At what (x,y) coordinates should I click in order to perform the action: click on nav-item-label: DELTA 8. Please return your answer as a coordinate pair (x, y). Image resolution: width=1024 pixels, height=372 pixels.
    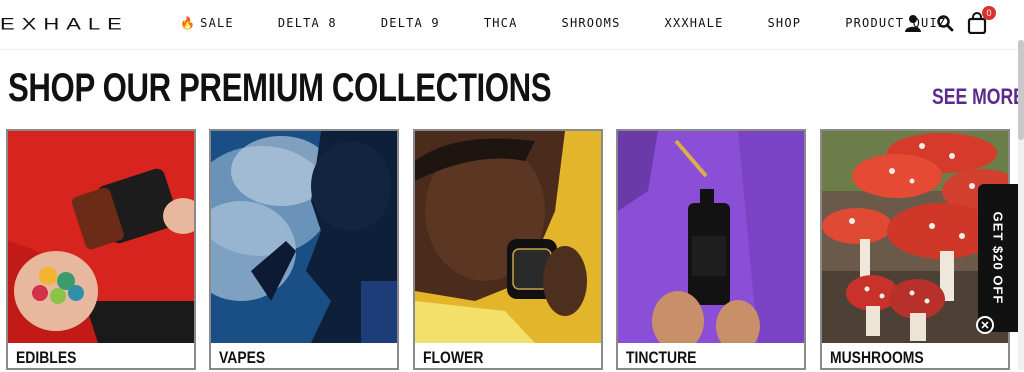
    Looking at the image, I should click on (307, 23).